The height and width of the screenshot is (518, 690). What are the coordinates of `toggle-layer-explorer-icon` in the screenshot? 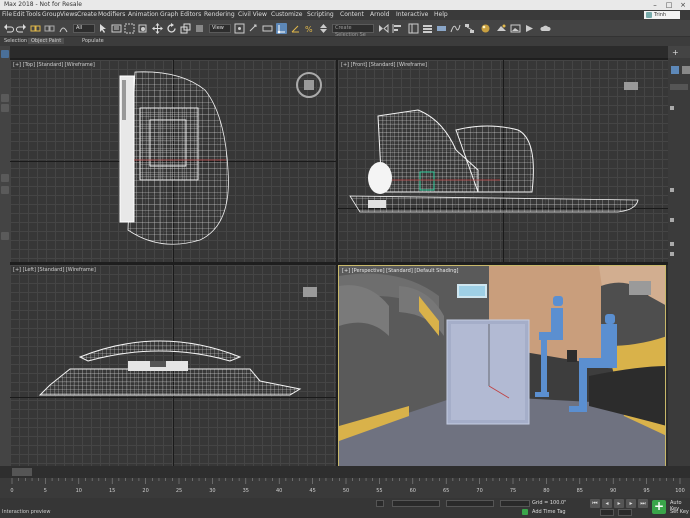 It's located at (427, 28).